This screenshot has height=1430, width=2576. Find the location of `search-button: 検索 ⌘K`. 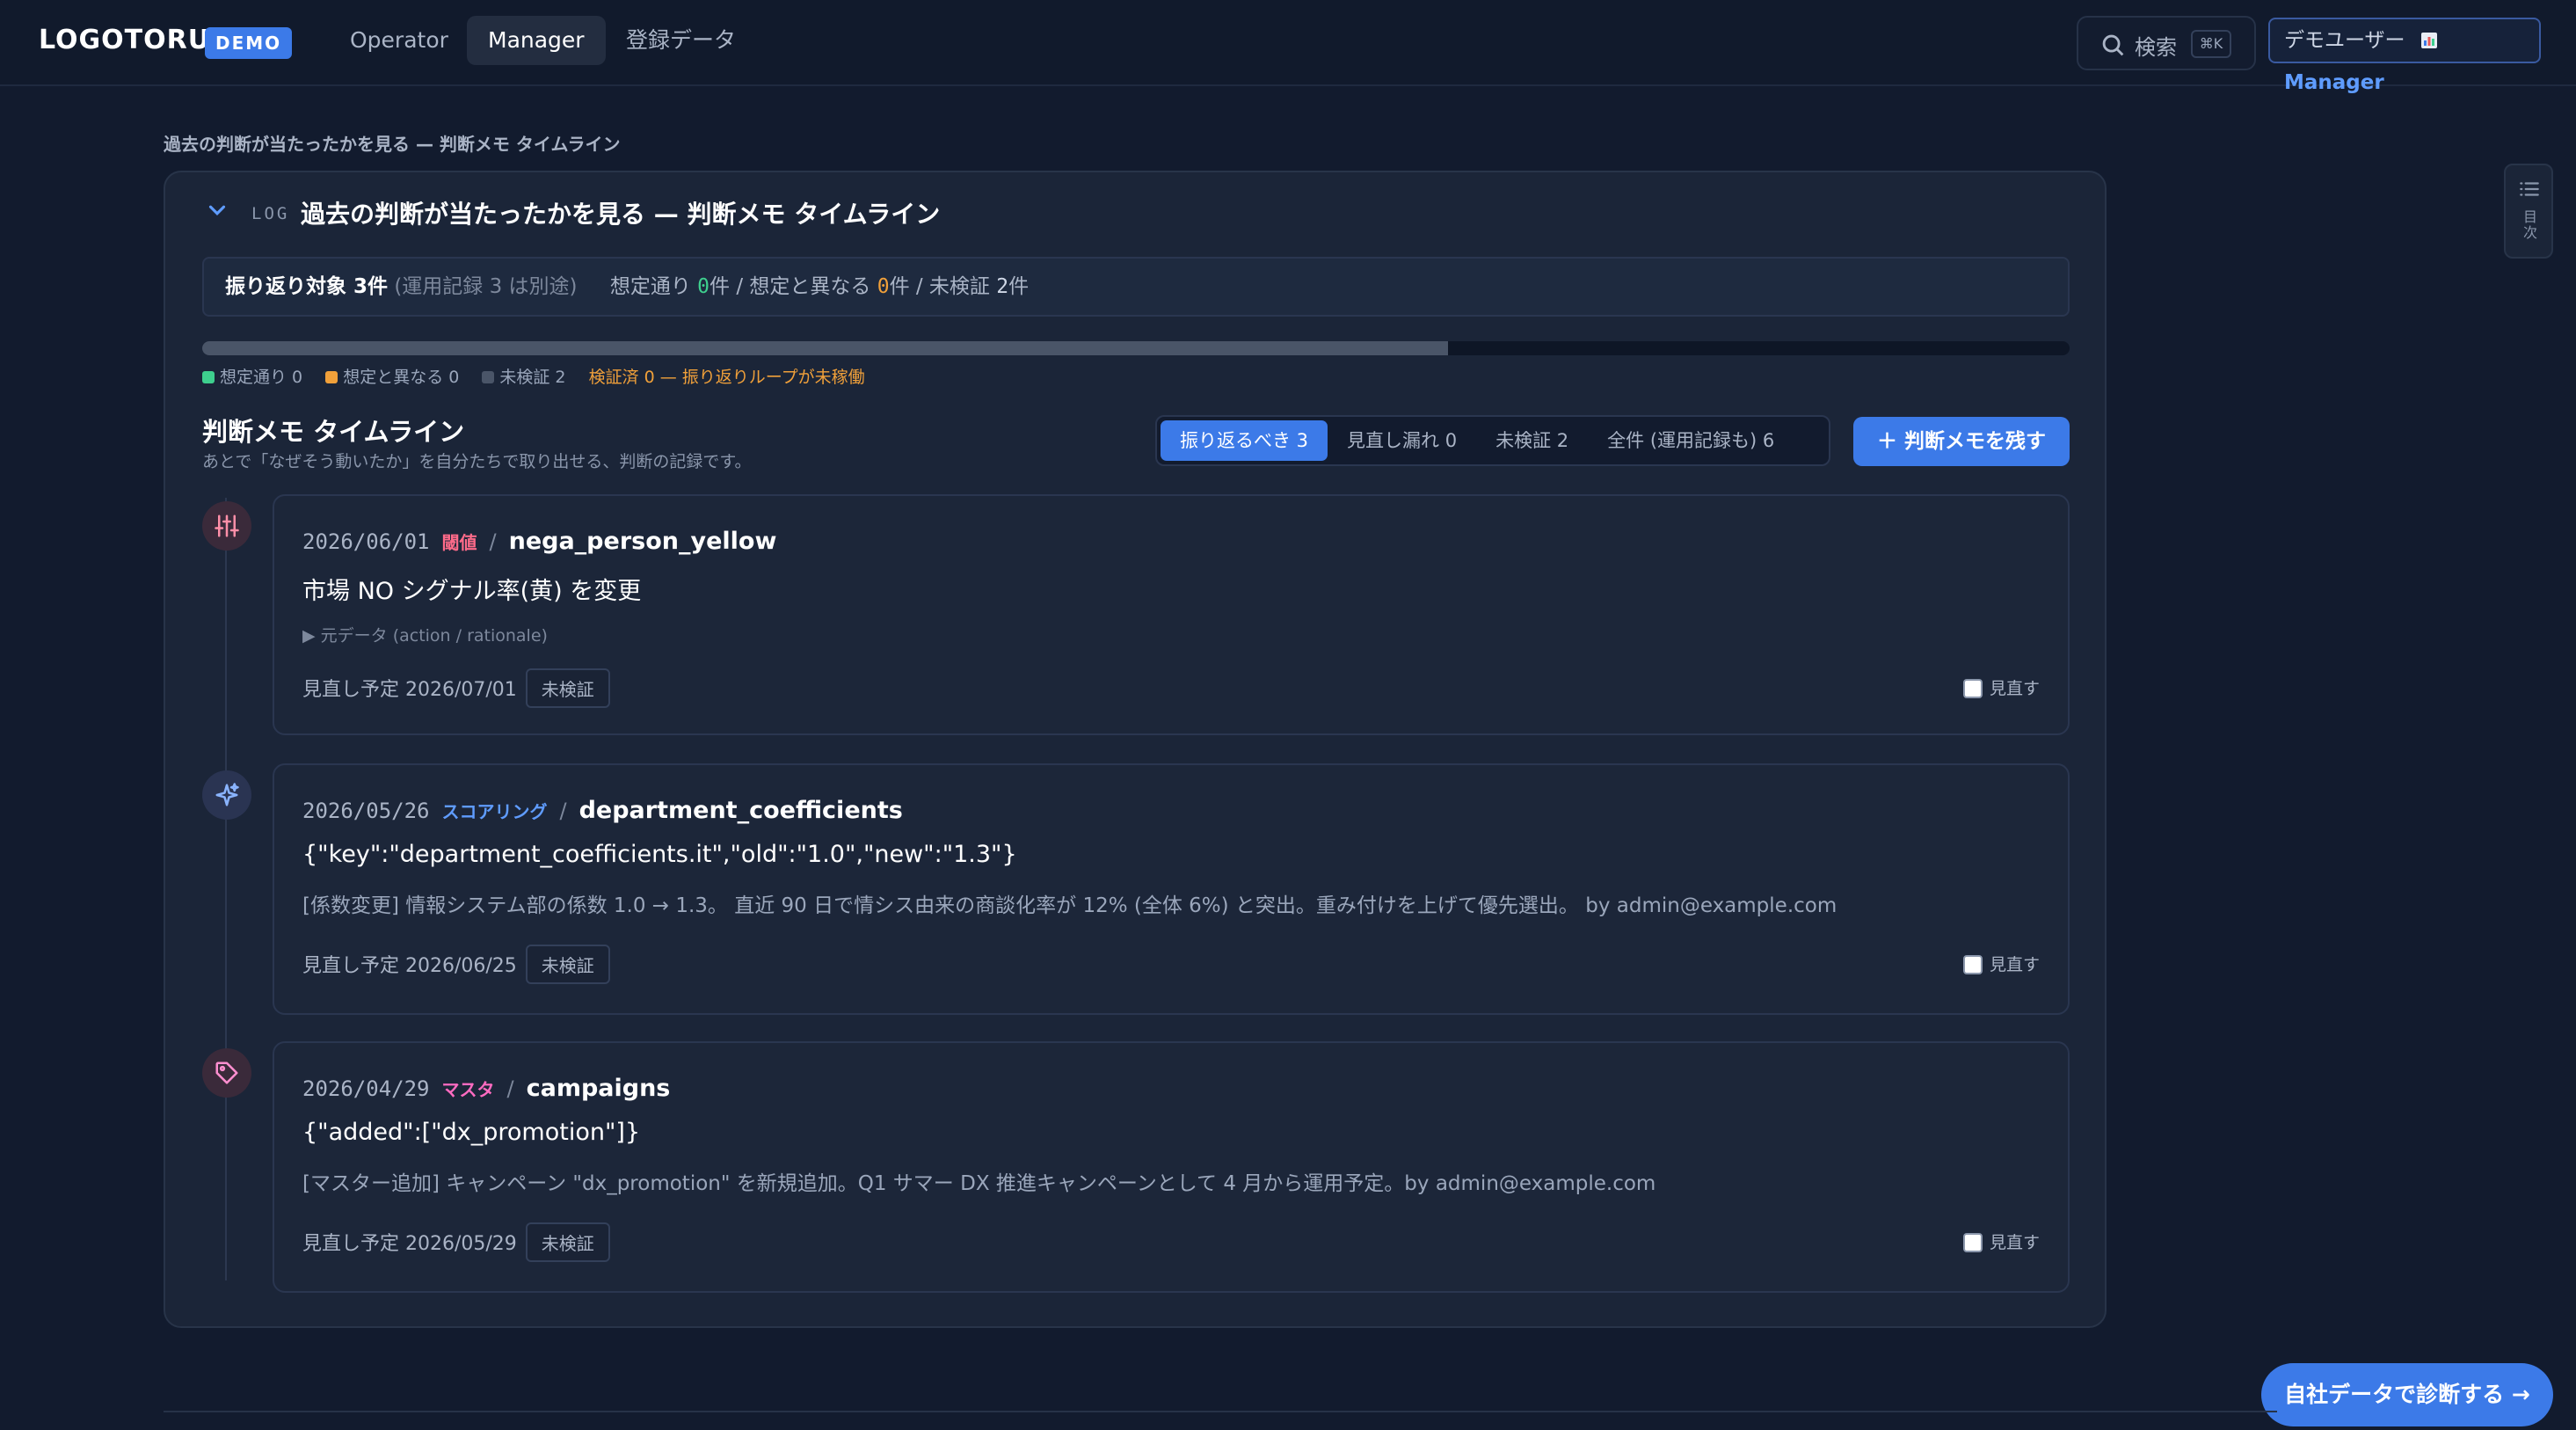

search-button: 検索 ⌘K is located at coordinates (2166, 43).